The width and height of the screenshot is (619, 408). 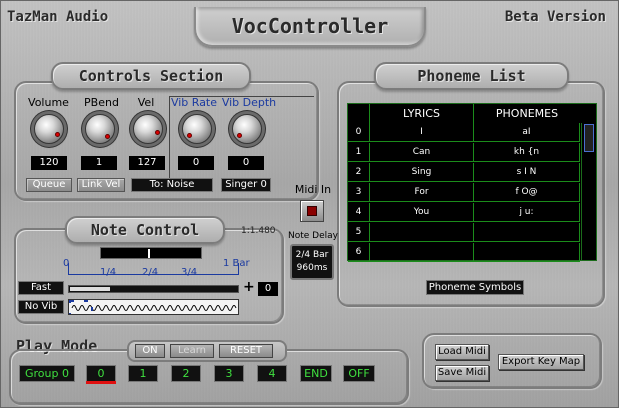 I want to click on midi-in-label: Midi In, so click(x=313, y=189).